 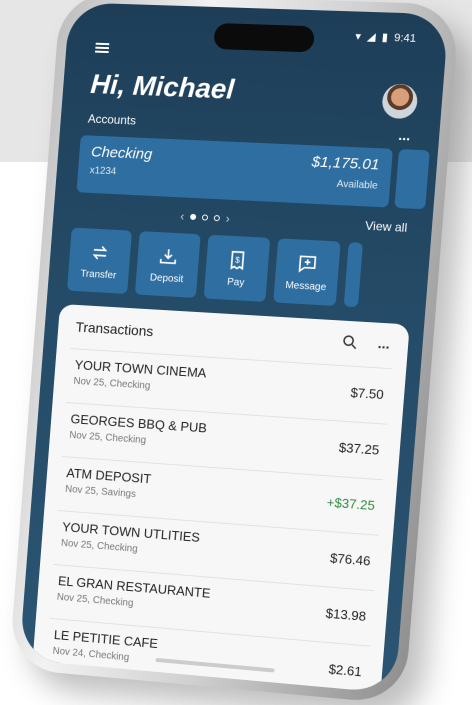 What do you see at coordinates (167, 278) in the screenshot?
I see `deposit-label: Deposit` at bounding box center [167, 278].